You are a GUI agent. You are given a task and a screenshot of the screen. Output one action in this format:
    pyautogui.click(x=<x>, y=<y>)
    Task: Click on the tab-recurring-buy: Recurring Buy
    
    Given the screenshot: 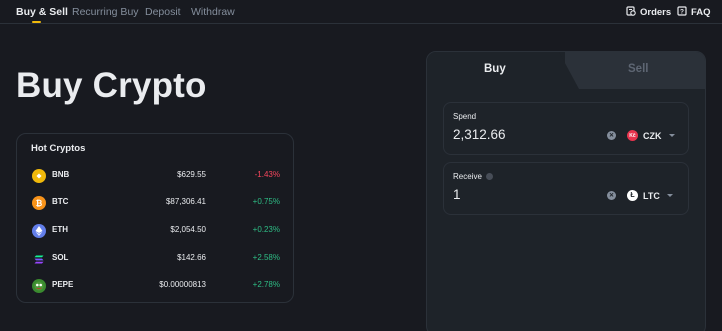 What is the action you would take?
    pyautogui.click(x=105, y=12)
    